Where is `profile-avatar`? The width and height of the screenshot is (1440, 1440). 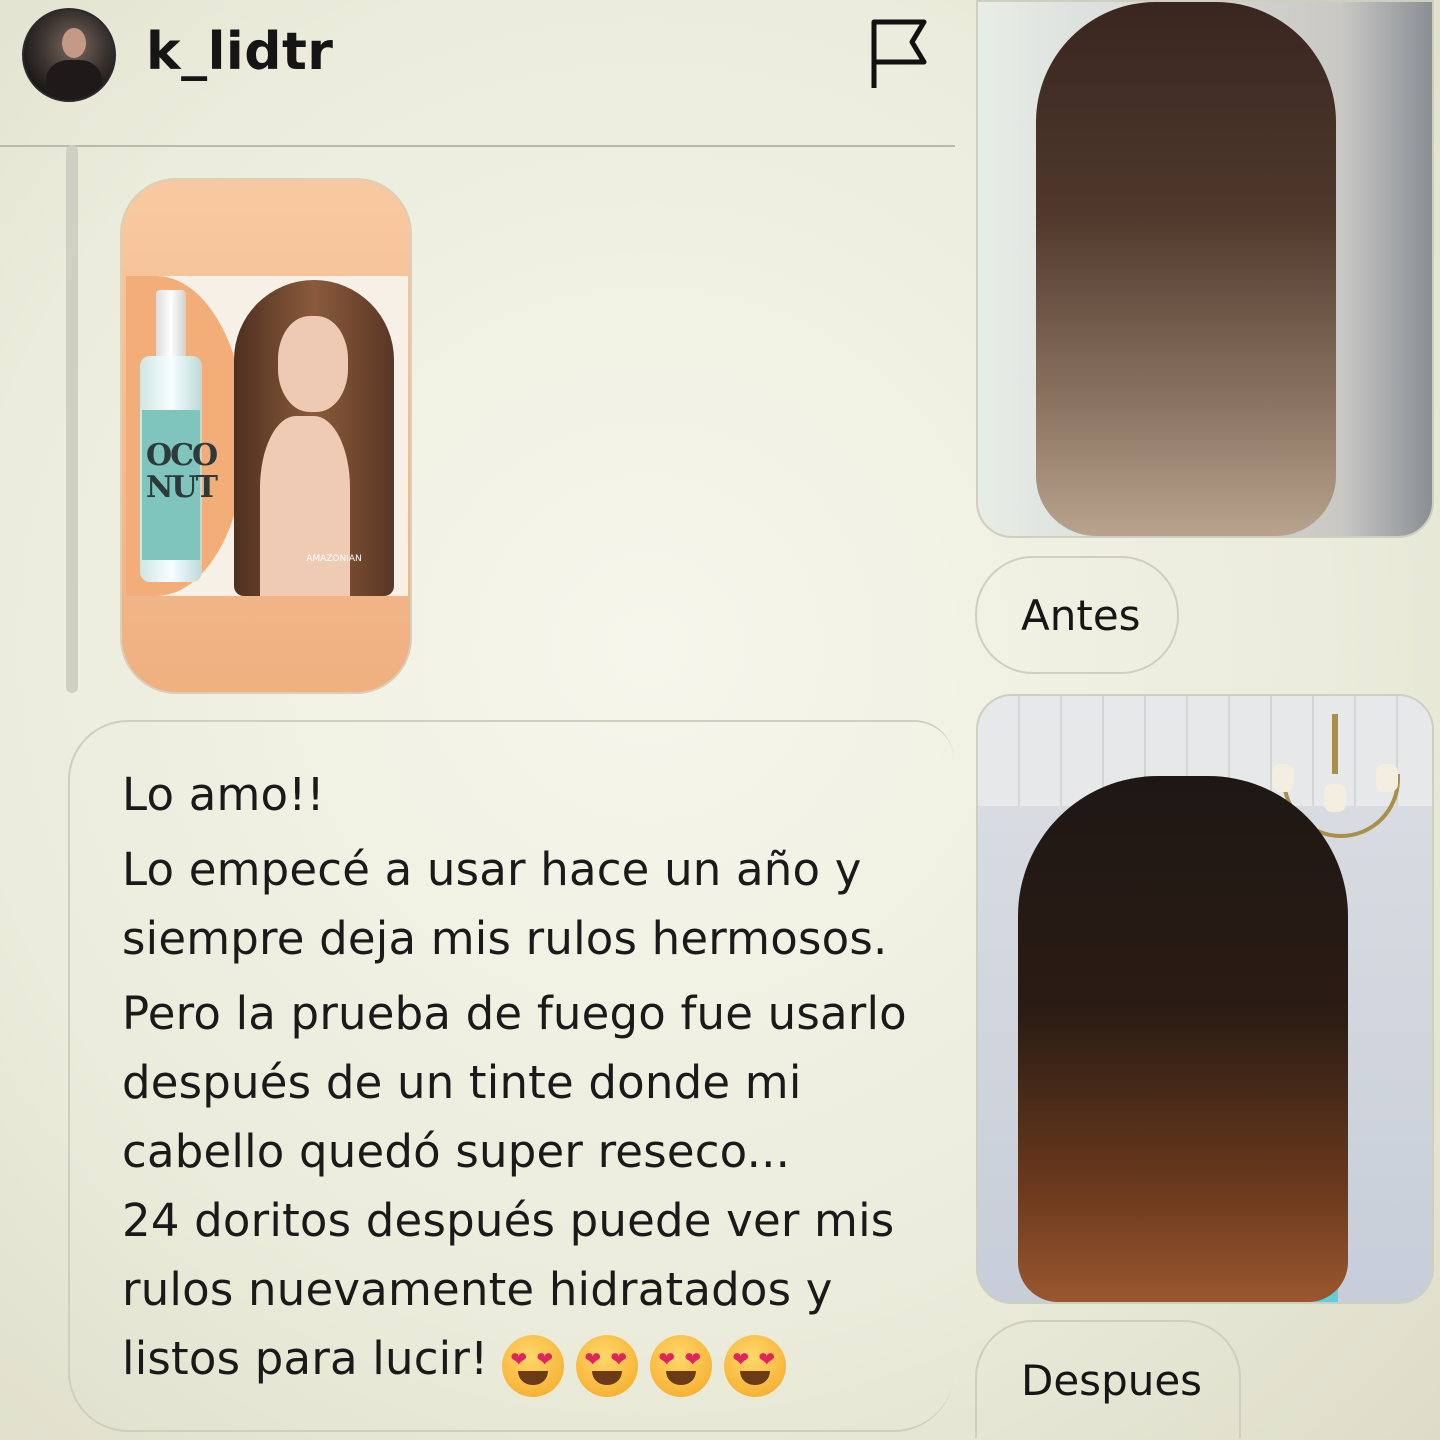 profile-avatar is located at coordinates (69, 55).